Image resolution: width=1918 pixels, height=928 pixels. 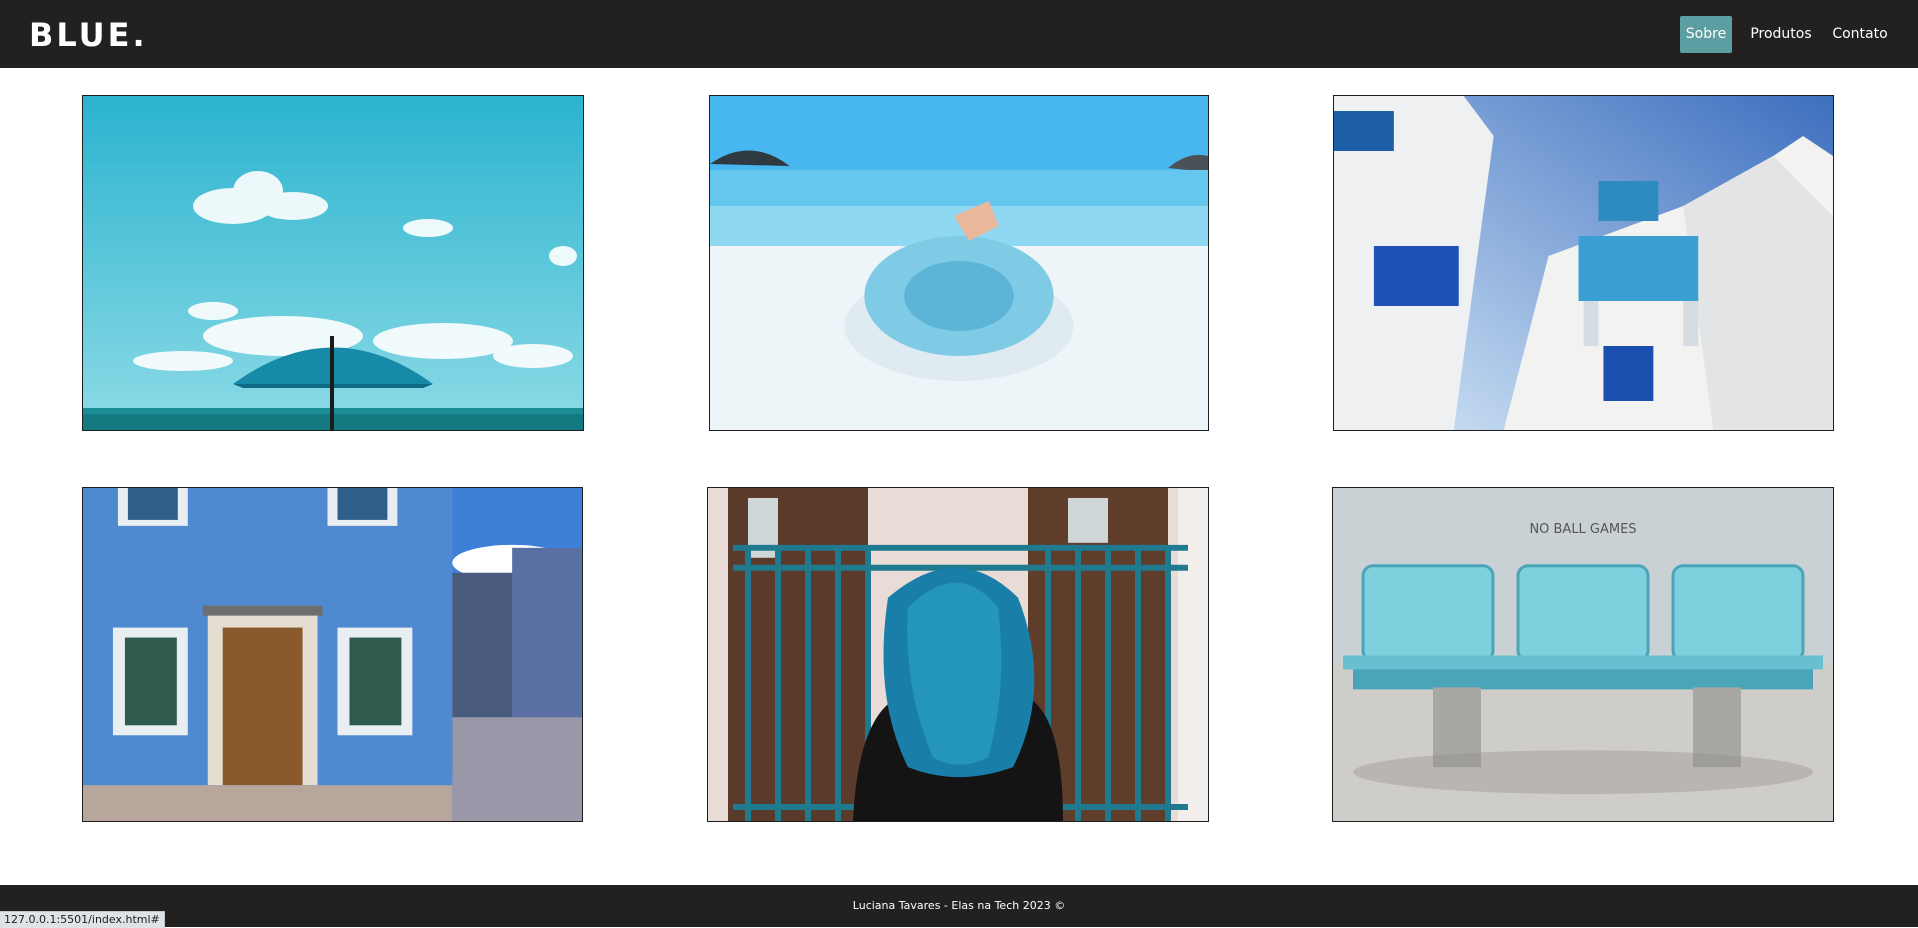 What do you see at coordinates (1781, 34) in the screenshot?
I see `nav-link-produtos: Produtos` at bounding box center [1781, 34].